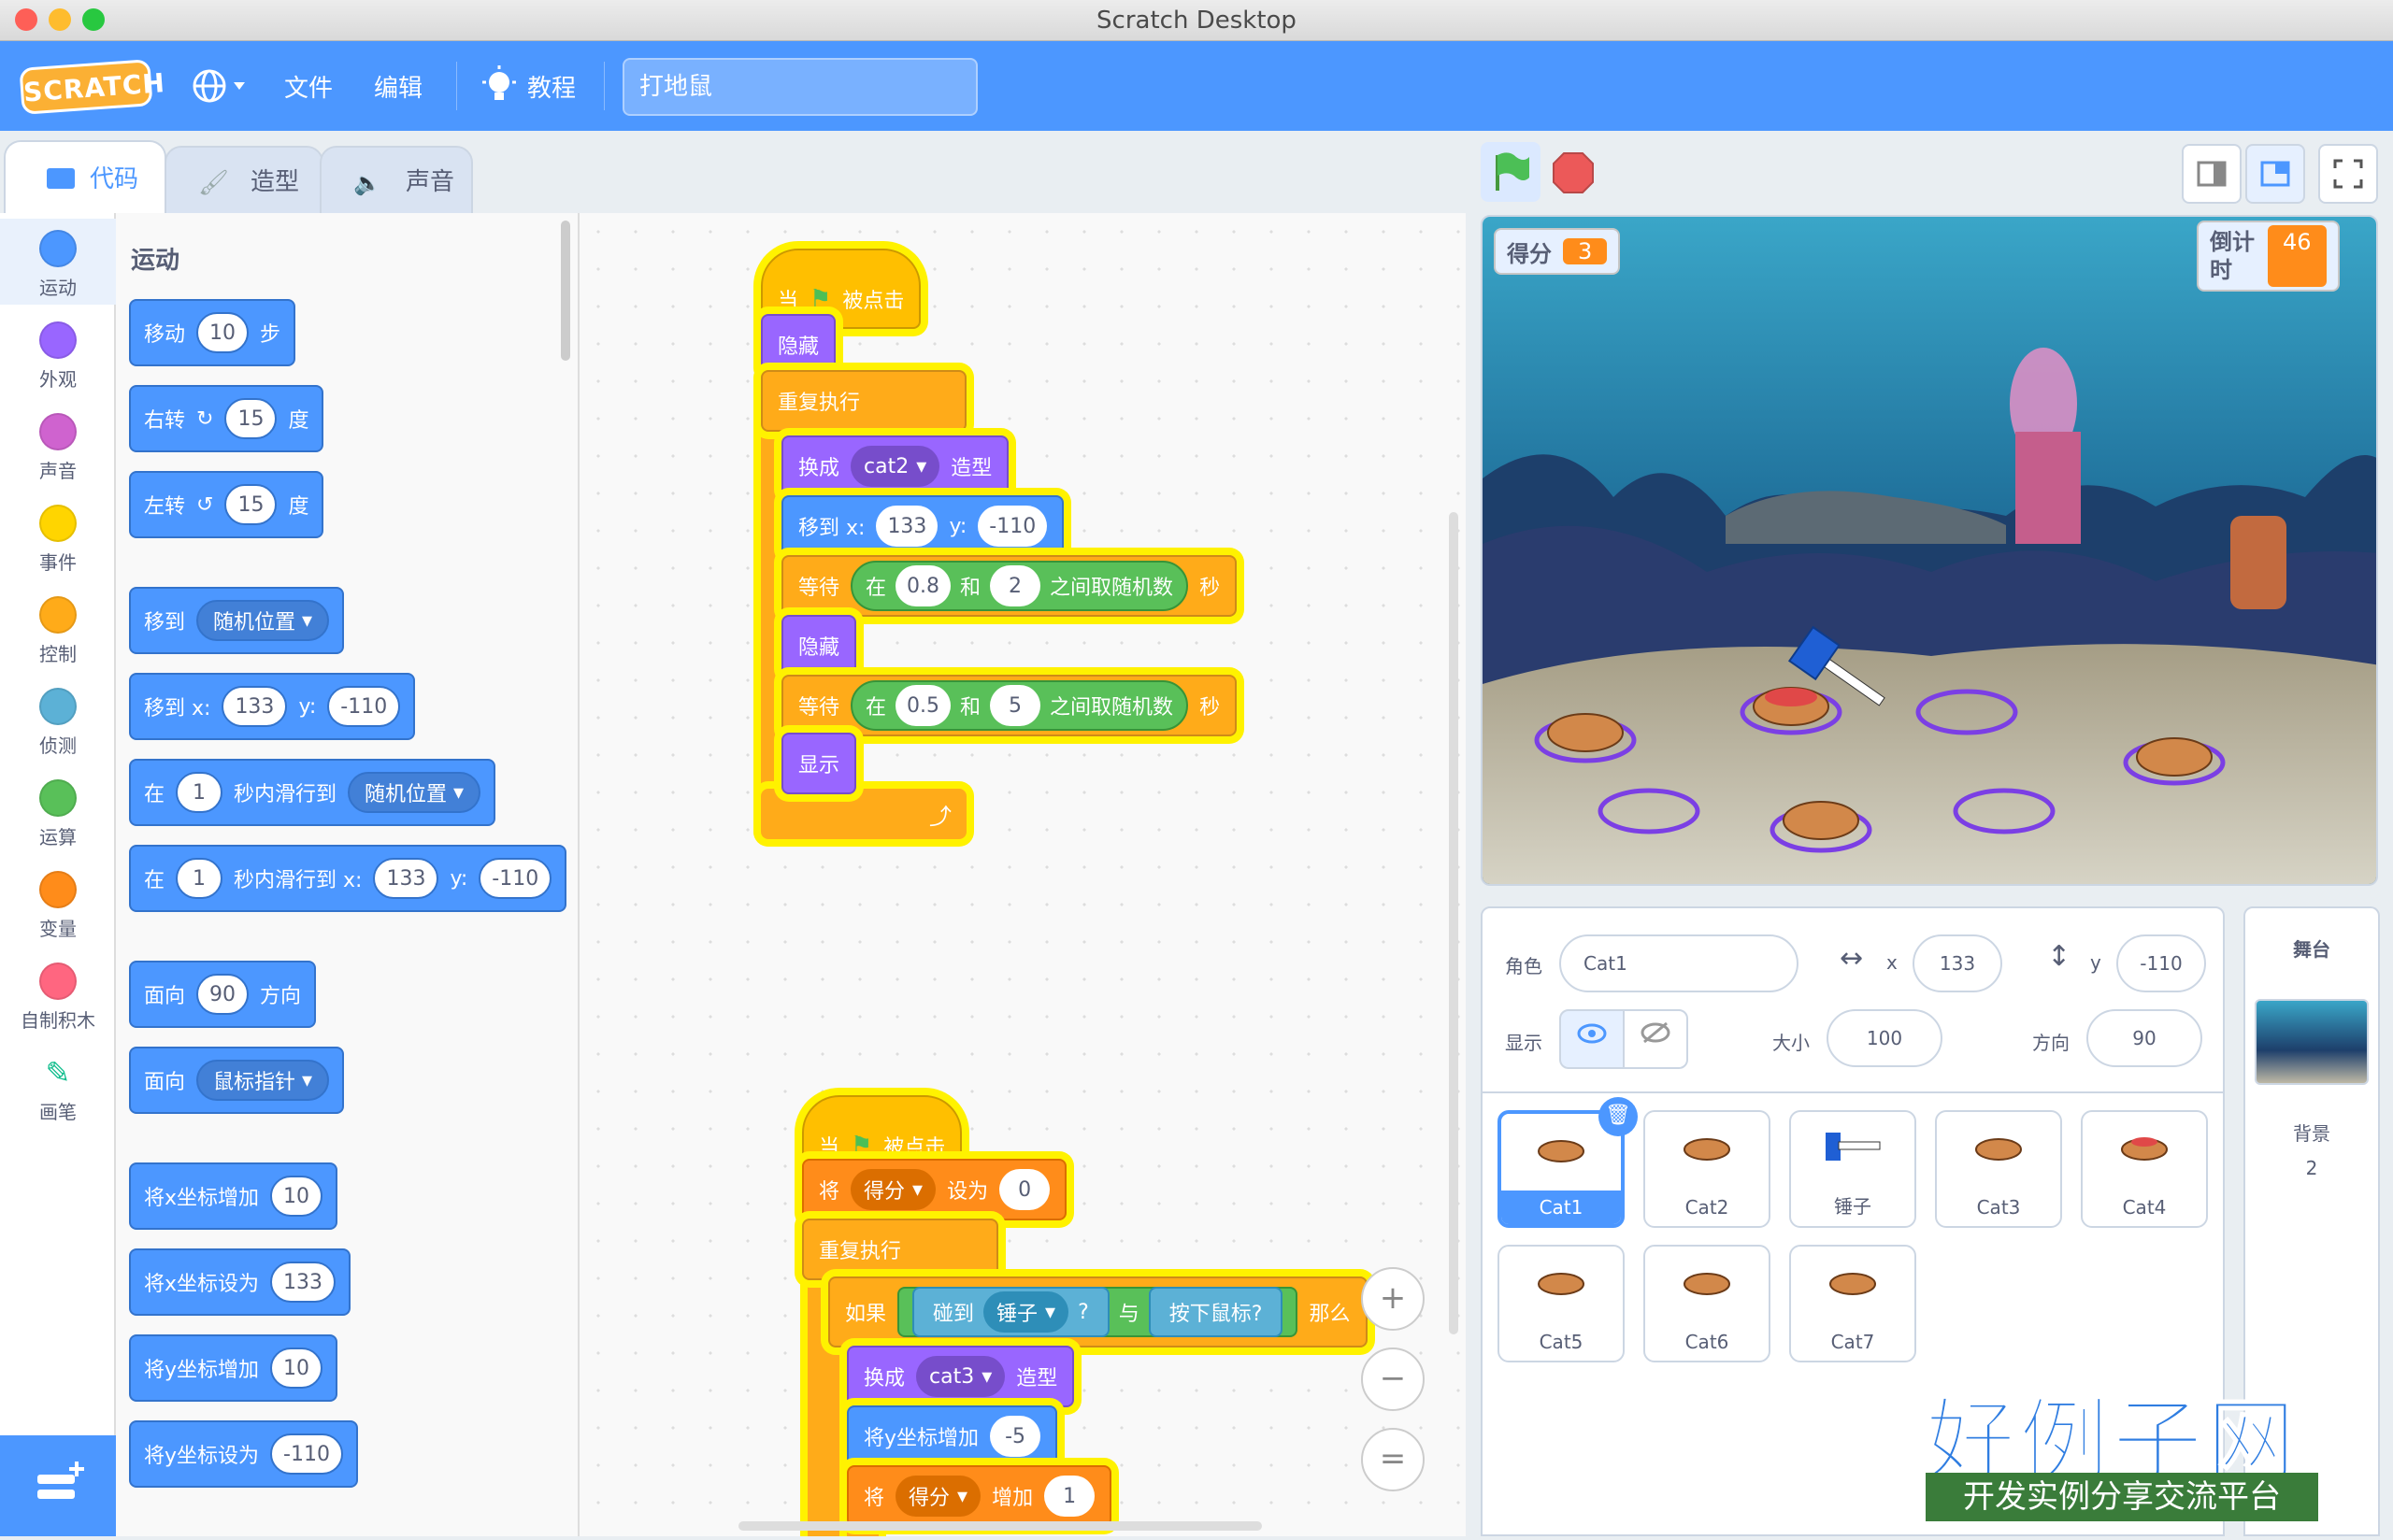  I want to click on stage-panel-title: 舞台, so click(2312, 949).